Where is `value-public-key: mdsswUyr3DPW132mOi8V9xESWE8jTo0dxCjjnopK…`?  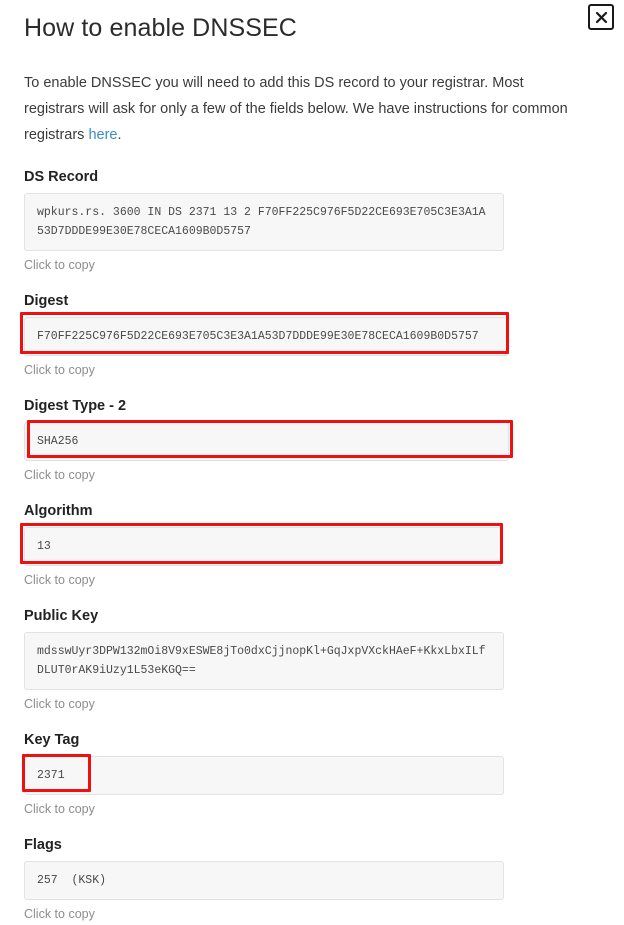 value-public-key: mdsswUyr3DPW132mOi8V9xESWE8jTo0dxCjjnopK… is located at coordinates (264, 661).